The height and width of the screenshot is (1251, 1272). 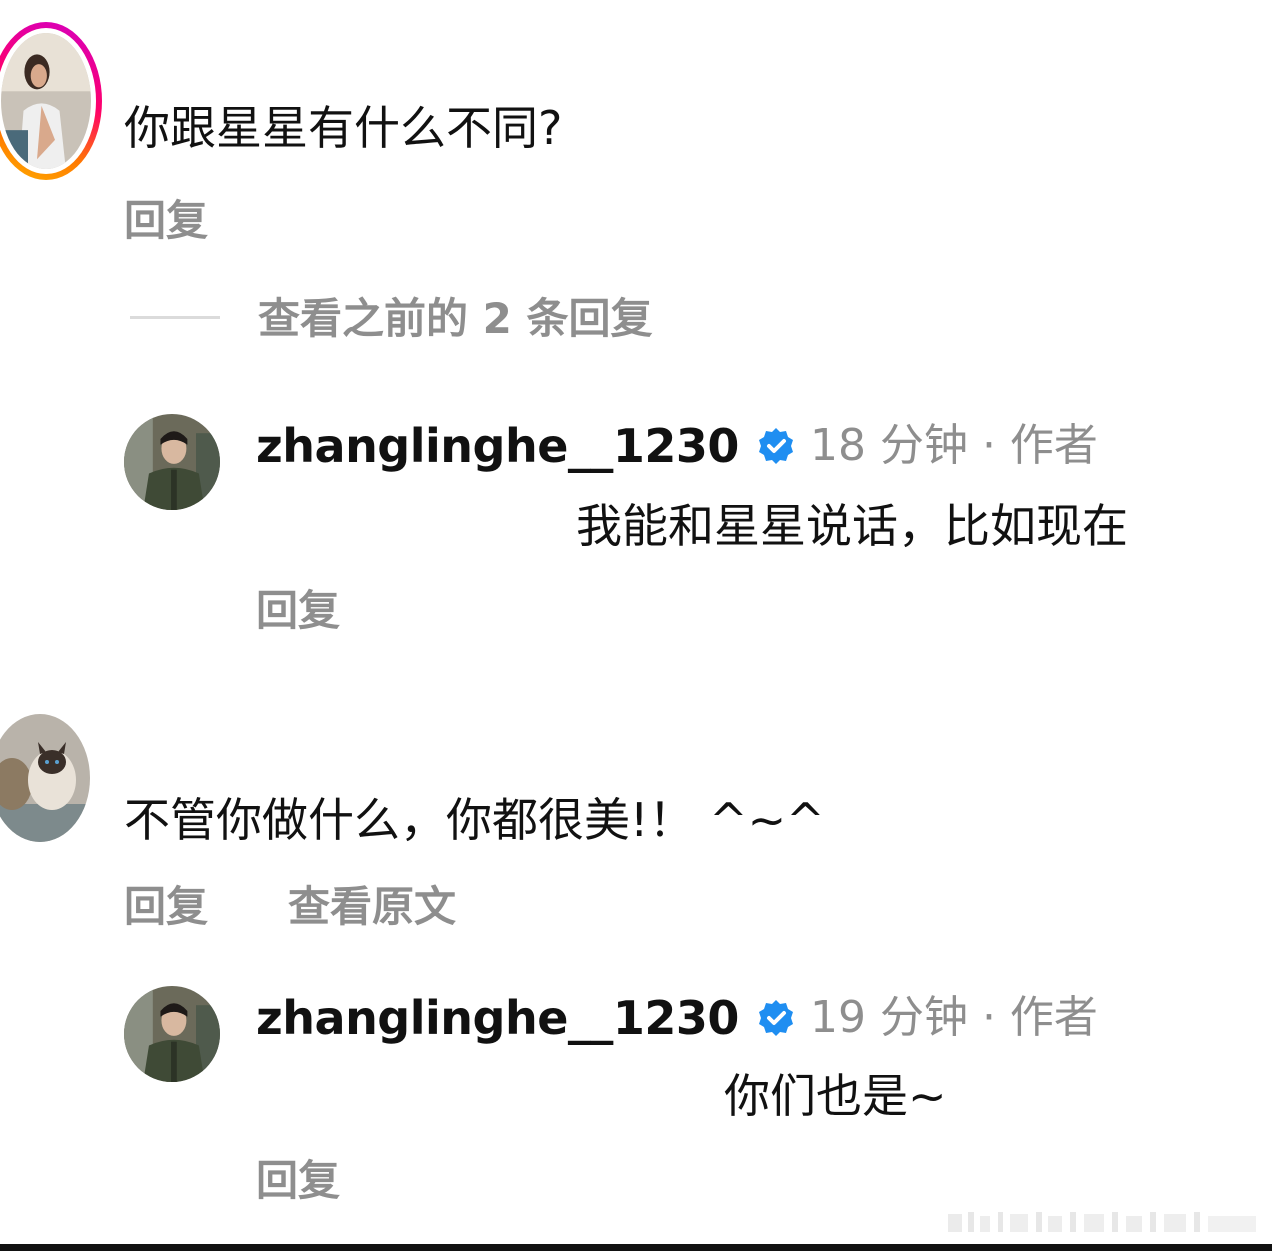 I want to click on comment-text: 你跟星星有什么不同?, so click(x=343, y=128).